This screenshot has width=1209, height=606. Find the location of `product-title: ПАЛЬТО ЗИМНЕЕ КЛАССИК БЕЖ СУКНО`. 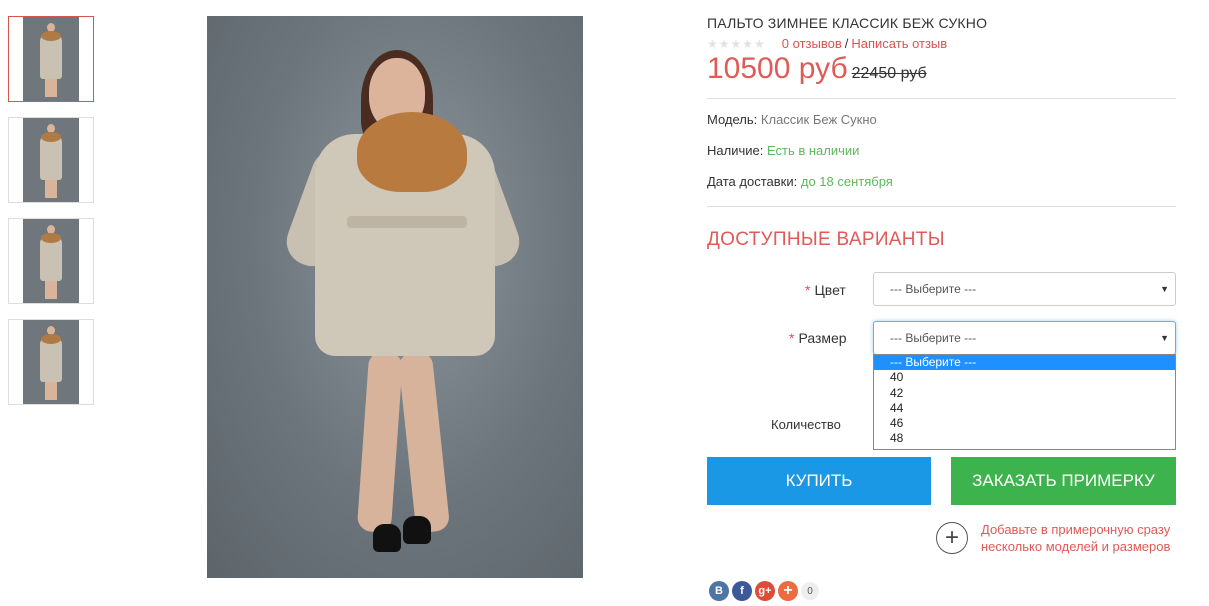

product-title: ПАЛЬТО ЗИМНЕЕ КЛАССИК БЕЖ СУКНО is located at coordinates (847, 23).